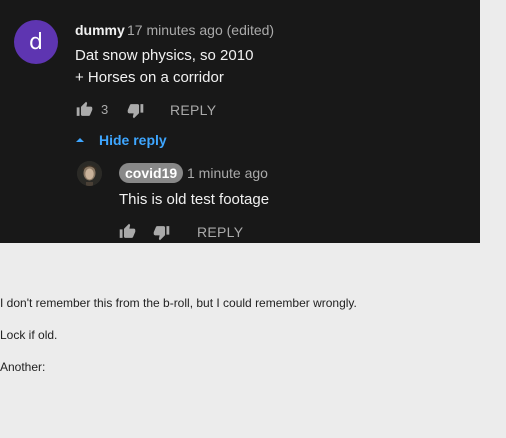 Image resolution: width=506 pixels, height=438 pixels. I want to click on reply-avatar, so click(89, 173).